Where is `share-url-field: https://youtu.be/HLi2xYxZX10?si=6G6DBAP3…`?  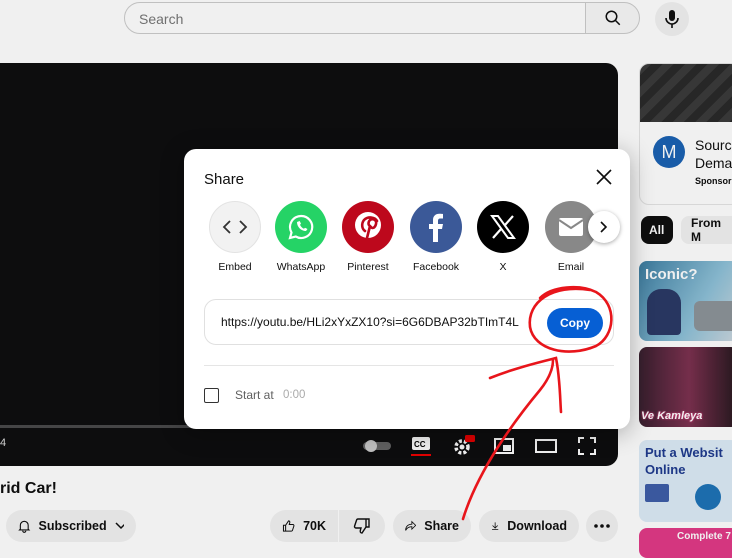 share-url-field: https://youtu.be/HLi2xYxZX10?si=6G6DBAP3… is located at coordinates (409, 322).